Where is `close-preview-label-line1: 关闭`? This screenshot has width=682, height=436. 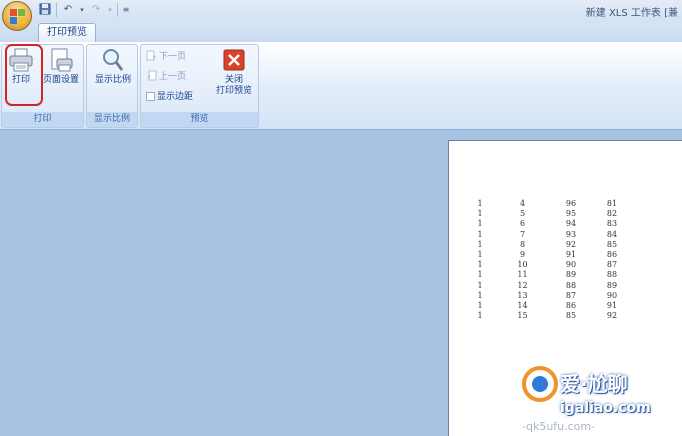
close-preview-label-line1: 关闭 is located at coordinates (233, 80).